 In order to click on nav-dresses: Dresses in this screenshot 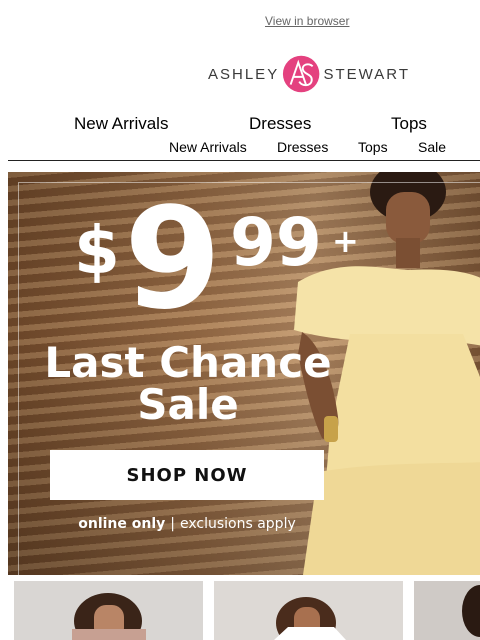, I will do `click(280, 124)`.